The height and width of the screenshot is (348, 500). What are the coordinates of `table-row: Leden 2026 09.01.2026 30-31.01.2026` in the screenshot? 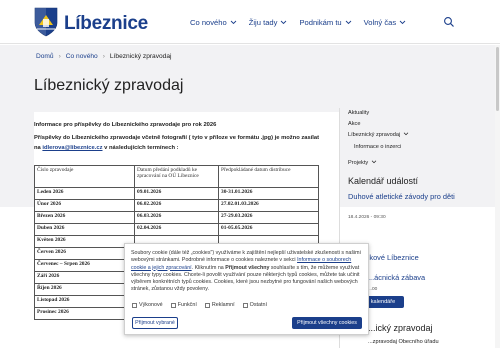 It's located at (176, 193).